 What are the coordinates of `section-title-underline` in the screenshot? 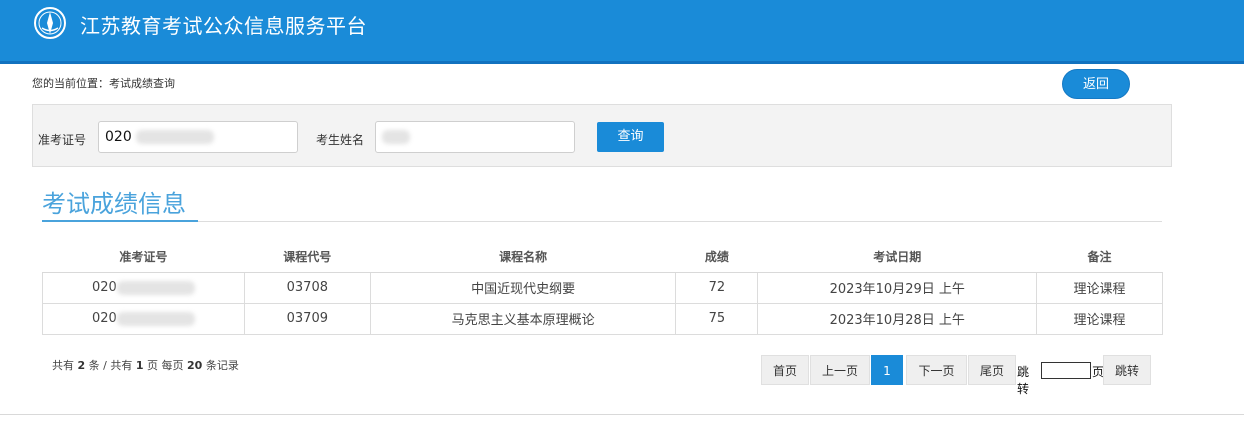 It's located at (120, 221).